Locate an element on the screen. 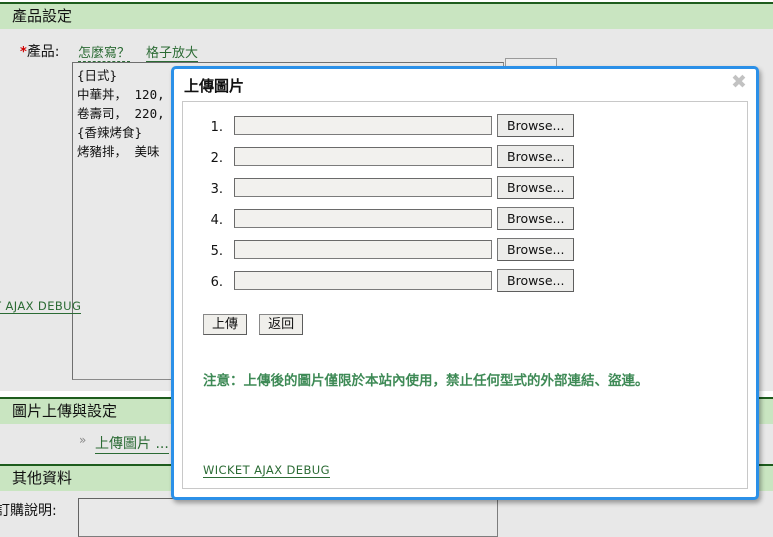 Image resolution: width=773 pixels, height=537 pixels. order-note-label: 訂購說明: is located at coordinates (28, 511).